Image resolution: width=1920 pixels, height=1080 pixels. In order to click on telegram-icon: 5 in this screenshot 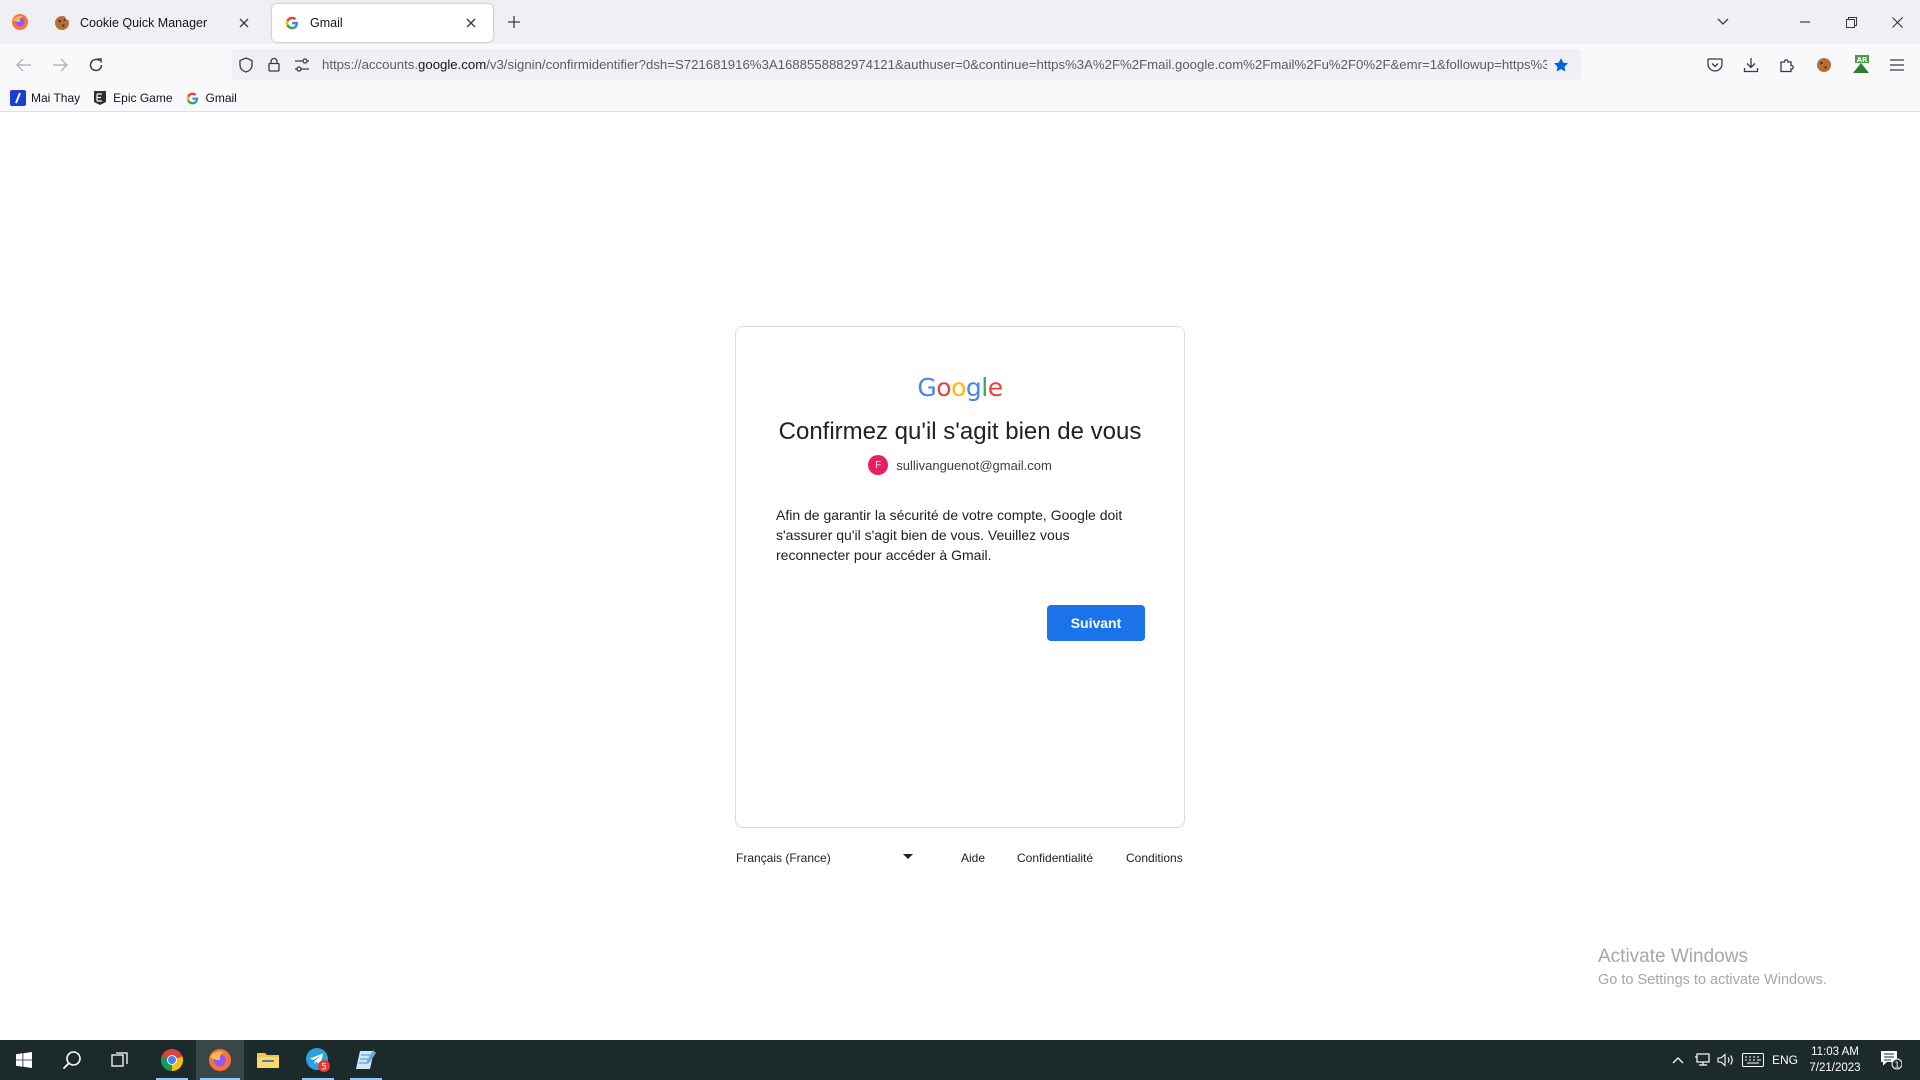, I will do `click(318, 1060)`.